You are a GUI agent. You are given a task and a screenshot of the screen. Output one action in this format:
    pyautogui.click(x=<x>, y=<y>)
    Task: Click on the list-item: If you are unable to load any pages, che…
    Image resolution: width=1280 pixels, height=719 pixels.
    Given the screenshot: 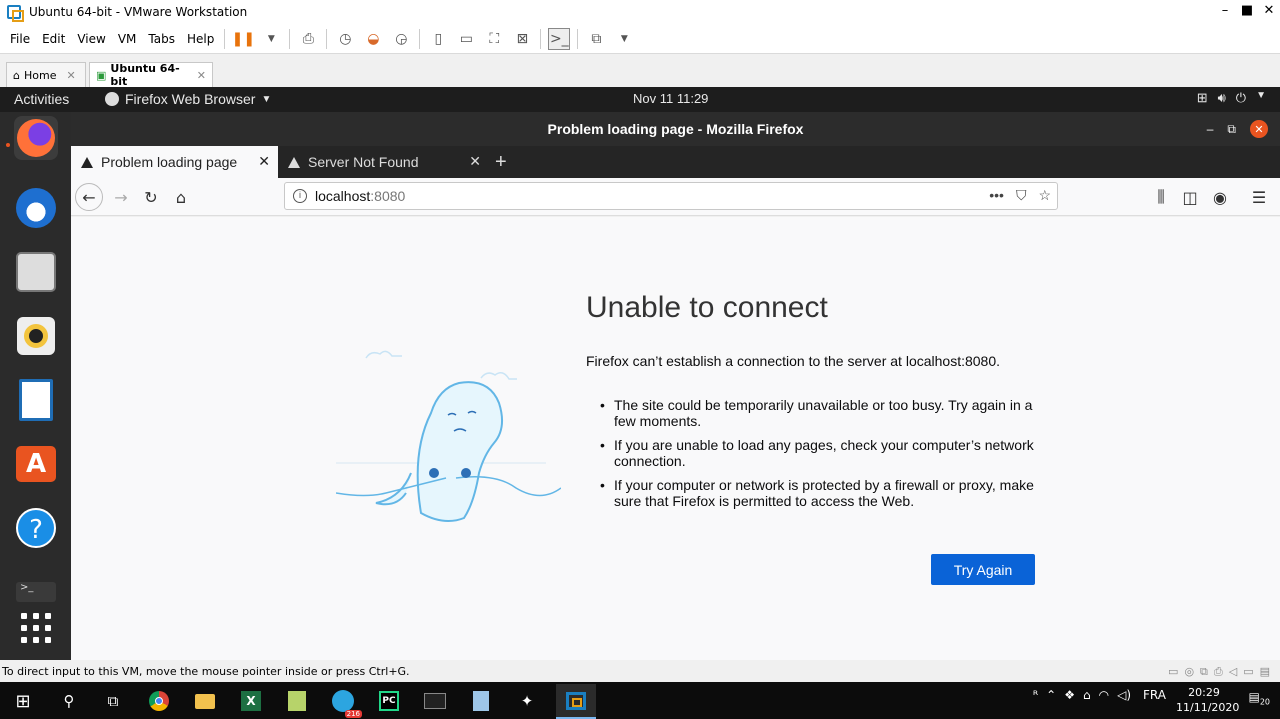 What is the action you would take?
    pyautogui.click(x=821, y=453)
    